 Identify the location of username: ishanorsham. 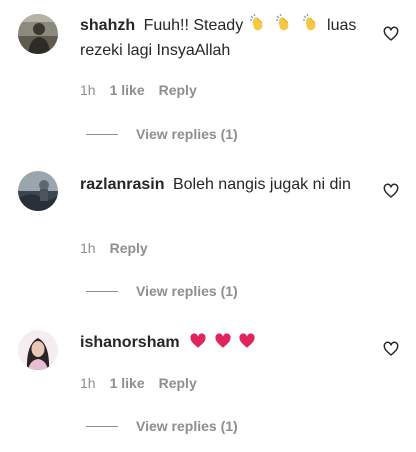
(130, 342).